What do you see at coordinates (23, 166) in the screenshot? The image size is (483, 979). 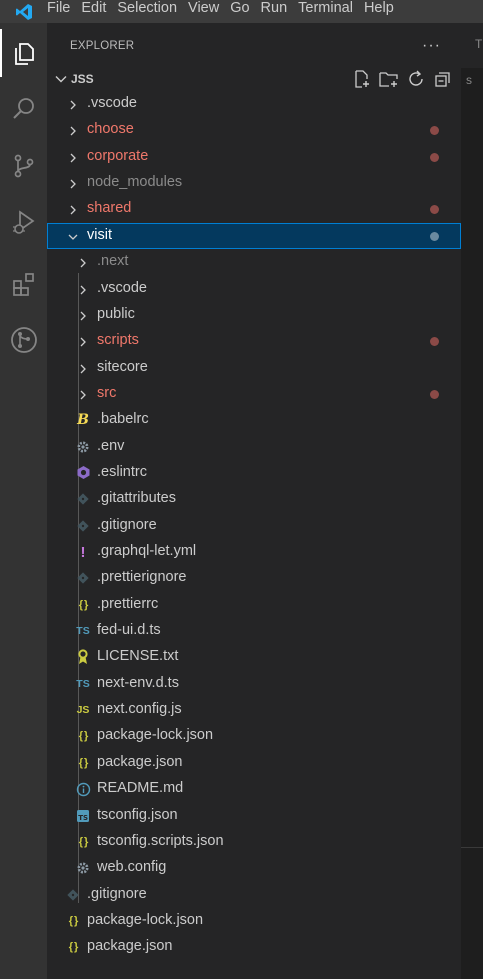 I see `source-control-icon` at bounding box center [23, 166].